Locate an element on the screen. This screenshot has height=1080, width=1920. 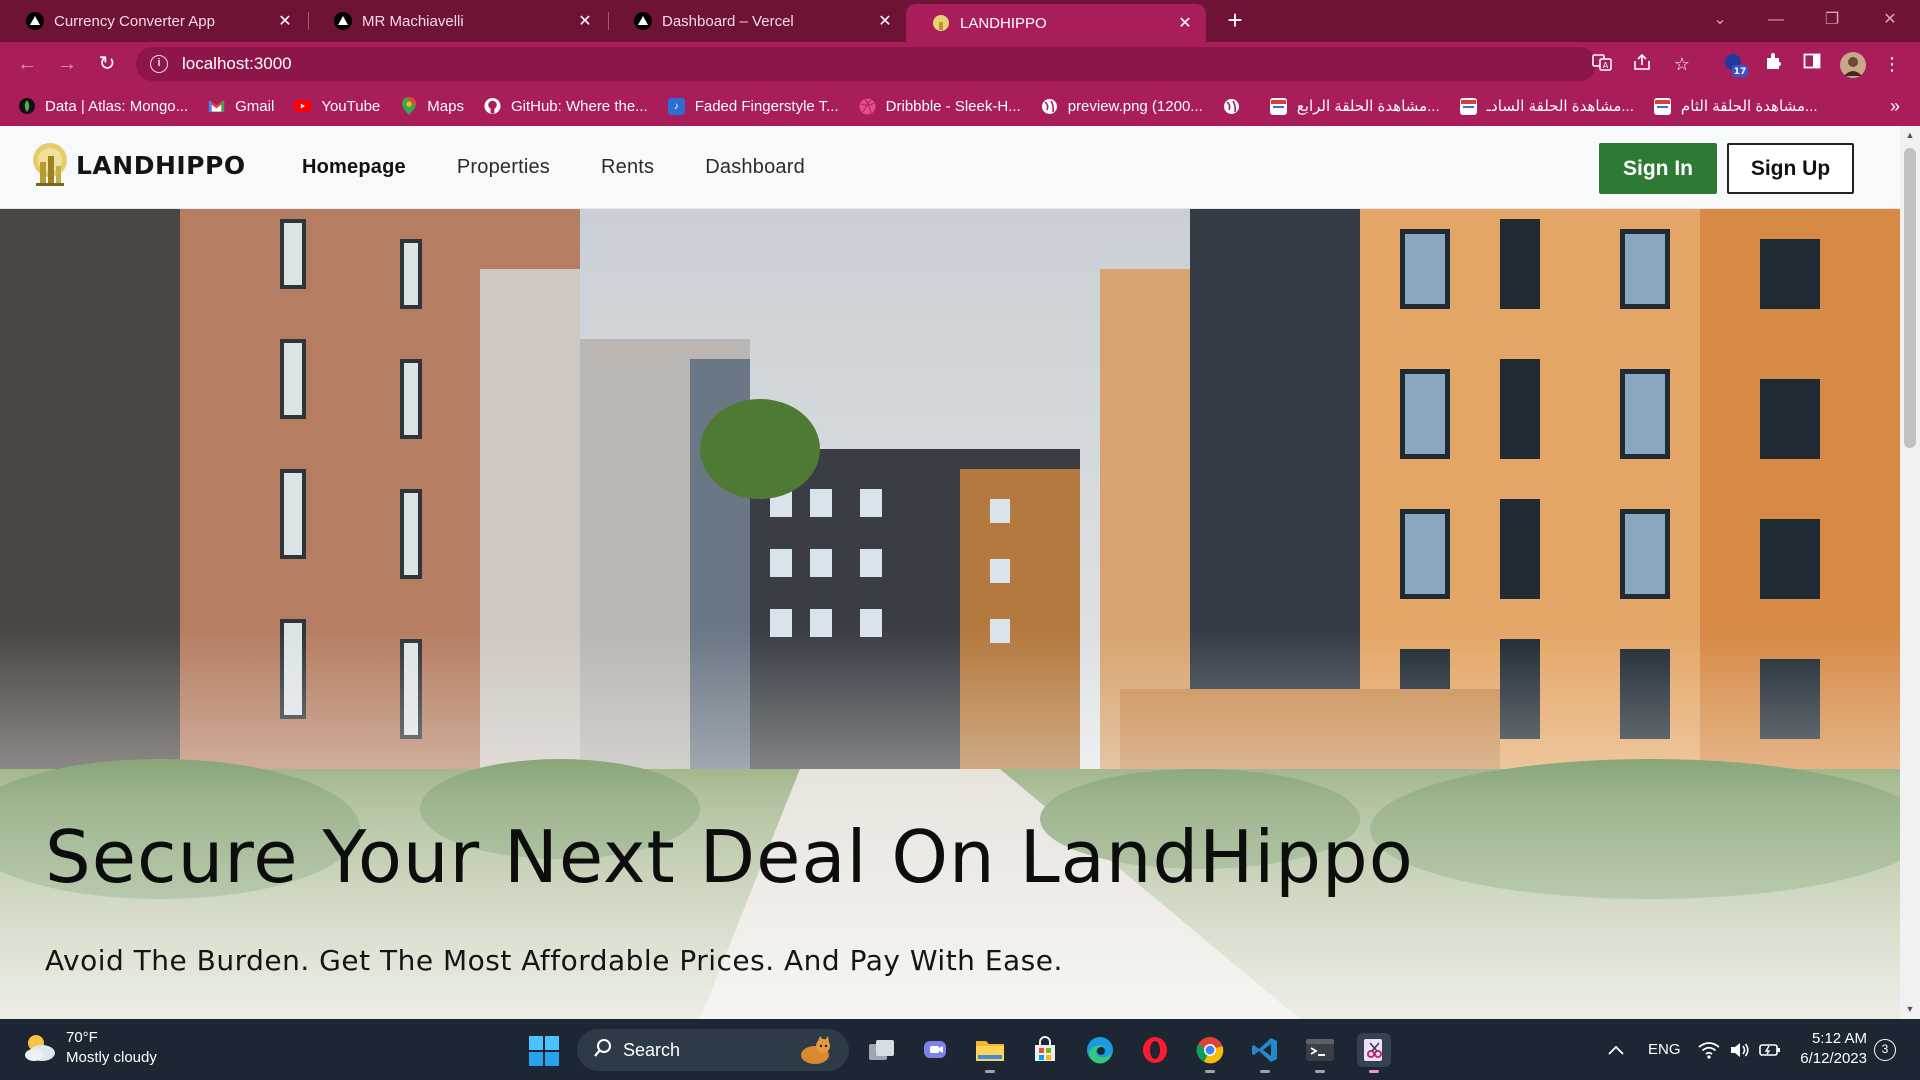
mongodb-leaf-icon is located at coordinates (26, 106).